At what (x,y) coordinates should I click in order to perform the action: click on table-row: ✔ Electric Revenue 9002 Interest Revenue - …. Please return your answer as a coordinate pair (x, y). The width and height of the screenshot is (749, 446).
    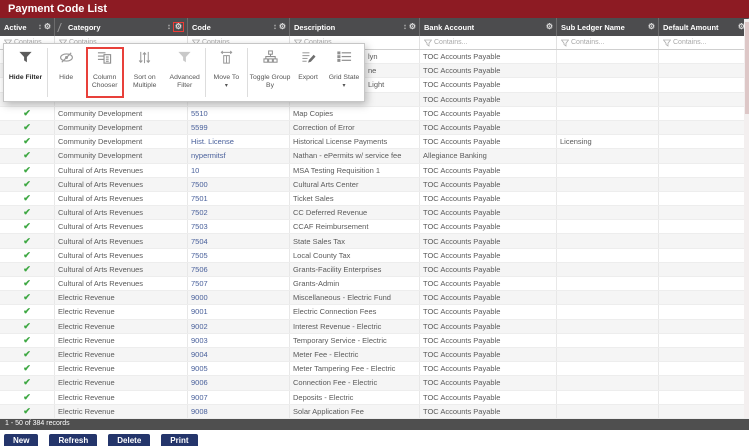
    Looking at the image, I should click on (374, 326).